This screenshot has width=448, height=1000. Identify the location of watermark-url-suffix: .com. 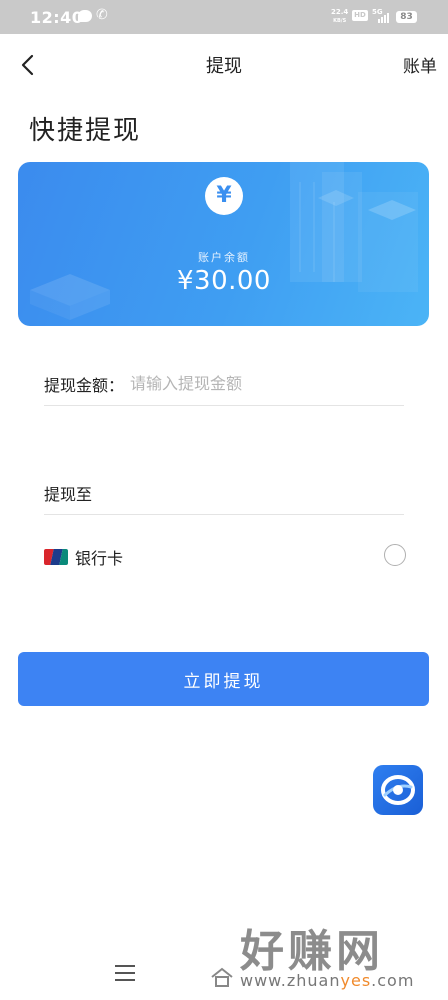
(393, 980).